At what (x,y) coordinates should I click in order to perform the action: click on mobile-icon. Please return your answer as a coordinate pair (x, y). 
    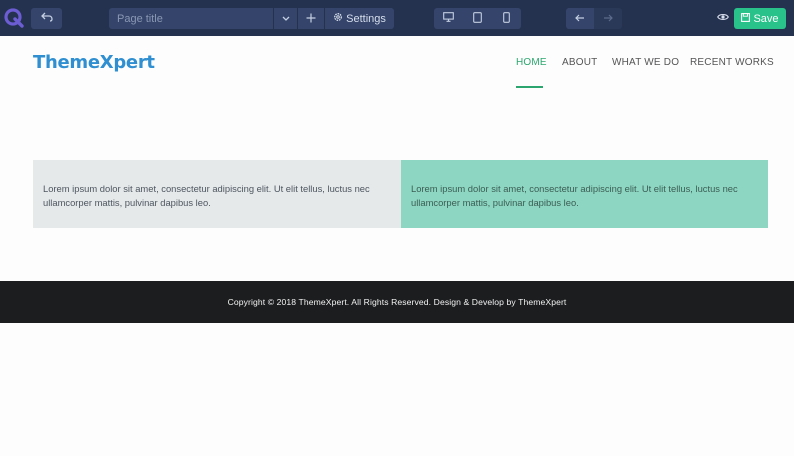
    Looking at the image, I should click on (506, 18).